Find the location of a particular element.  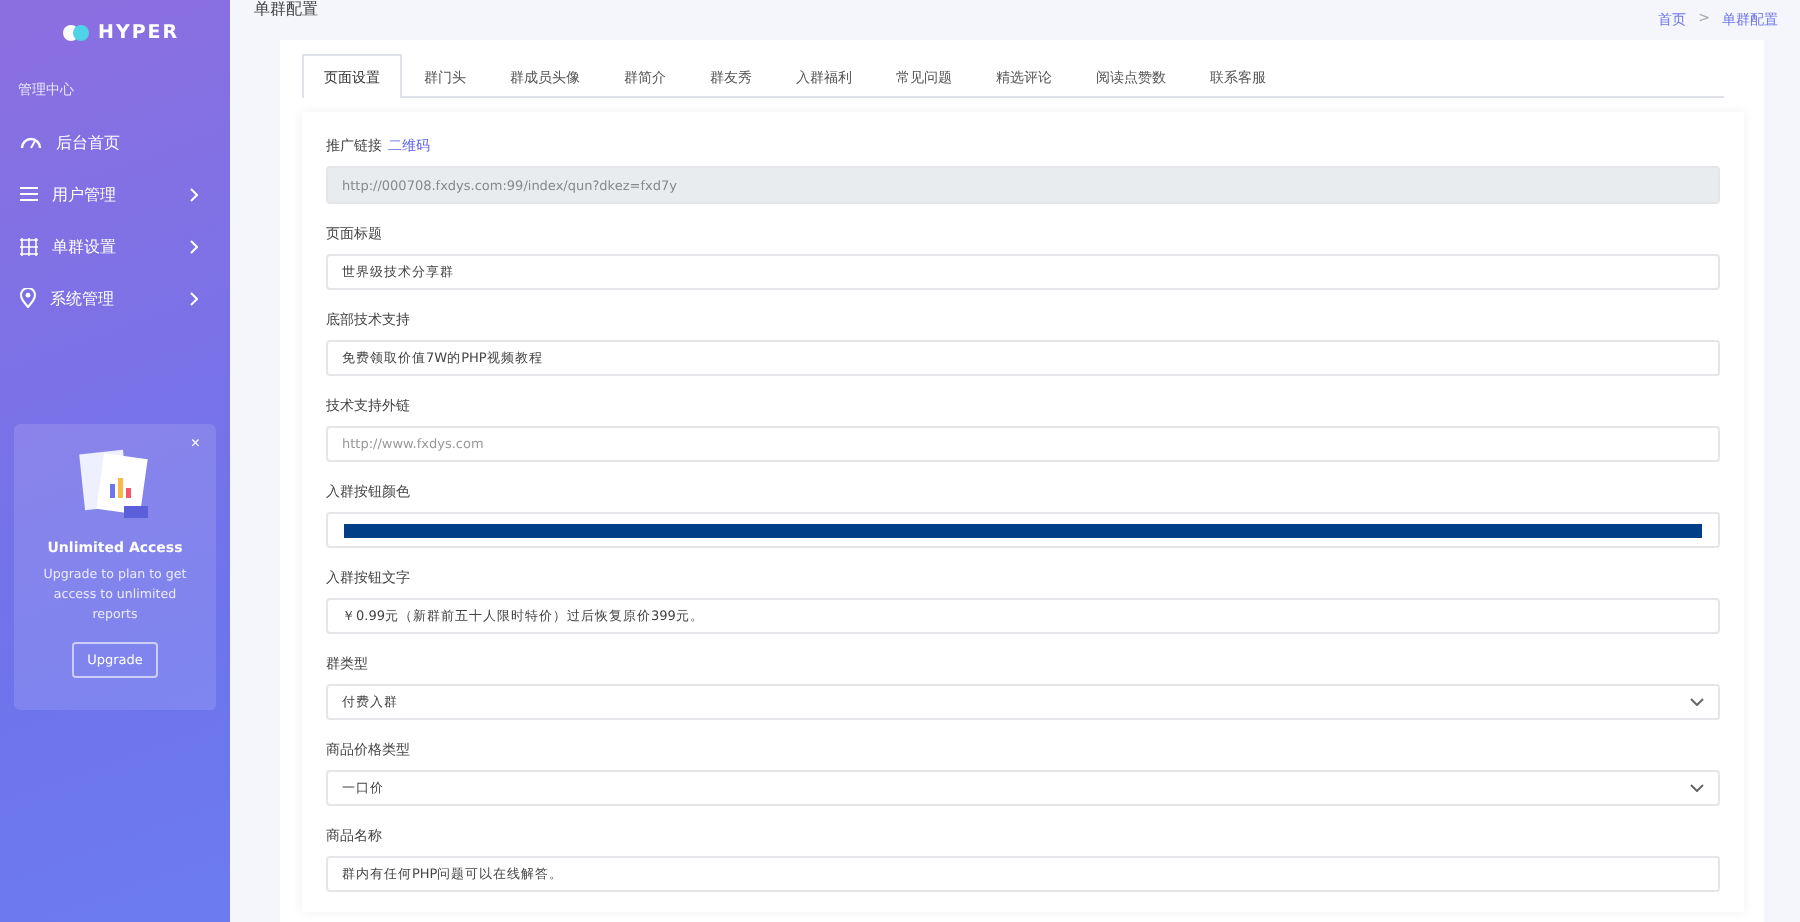

menu-item: 后台首页 is located at coordinates (115, 142).